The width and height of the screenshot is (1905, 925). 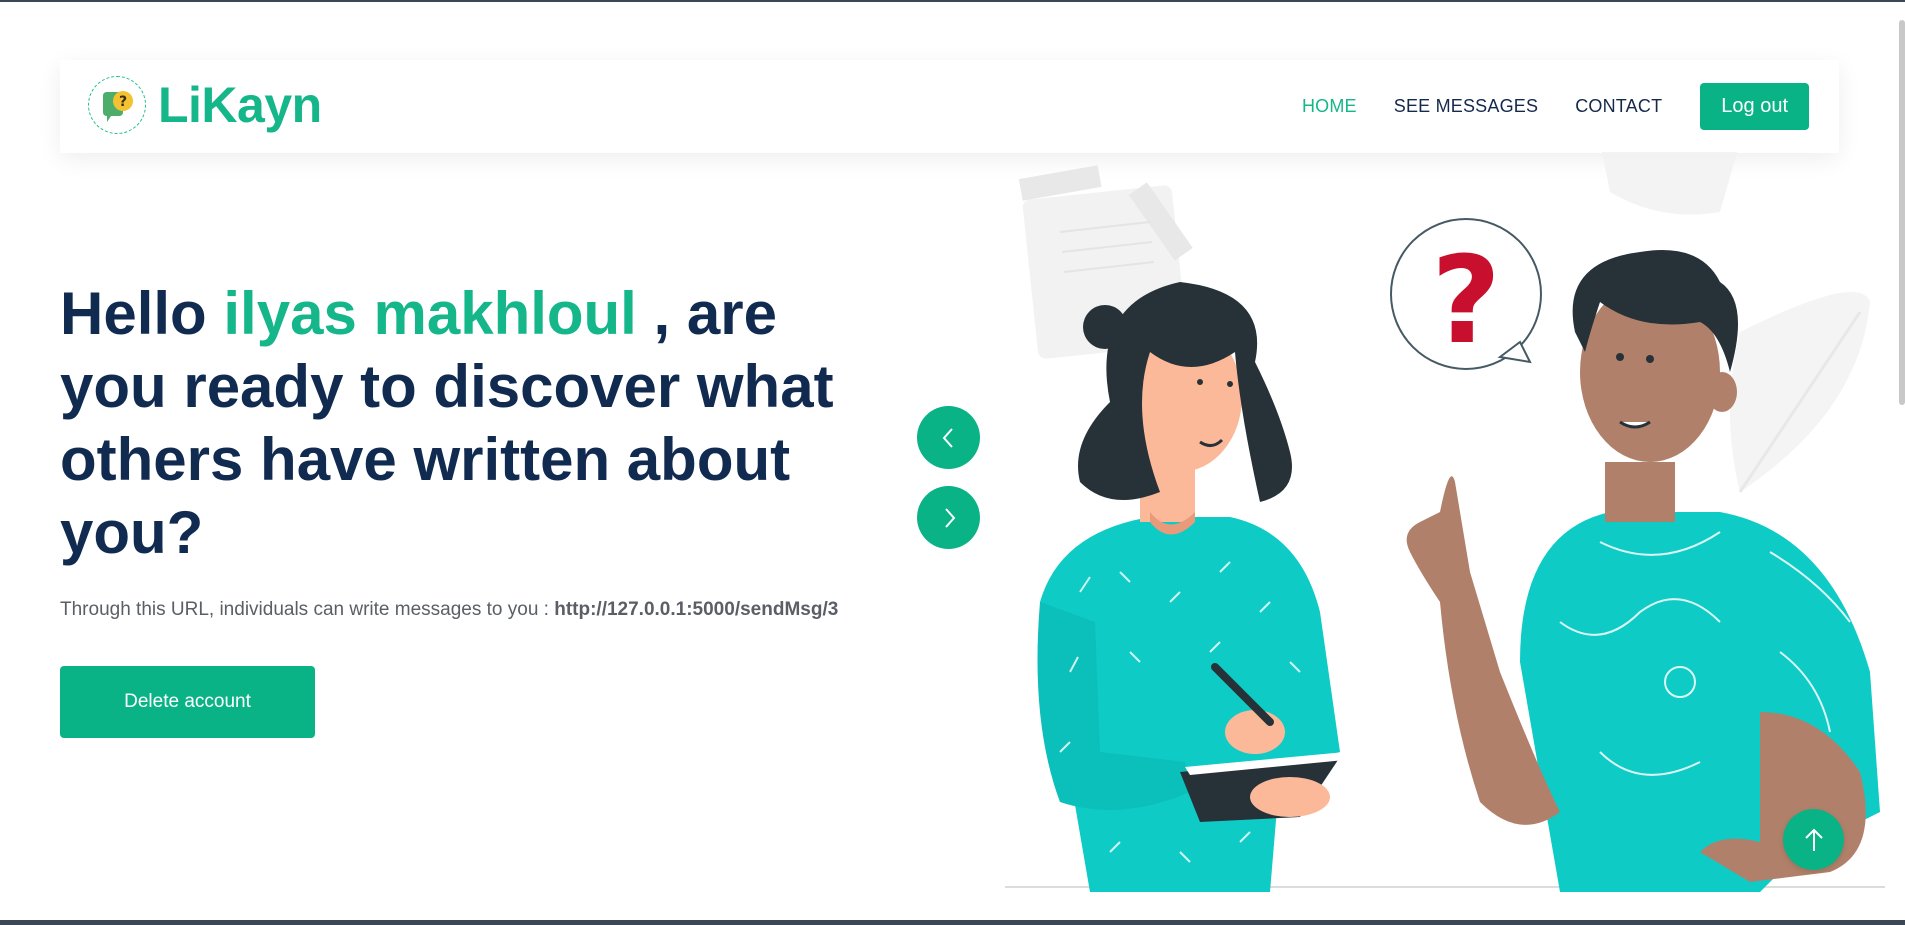 I want to click on share-url: http://127.0.0.1:5000/sendMsg/3, so click(x=696, y=609).